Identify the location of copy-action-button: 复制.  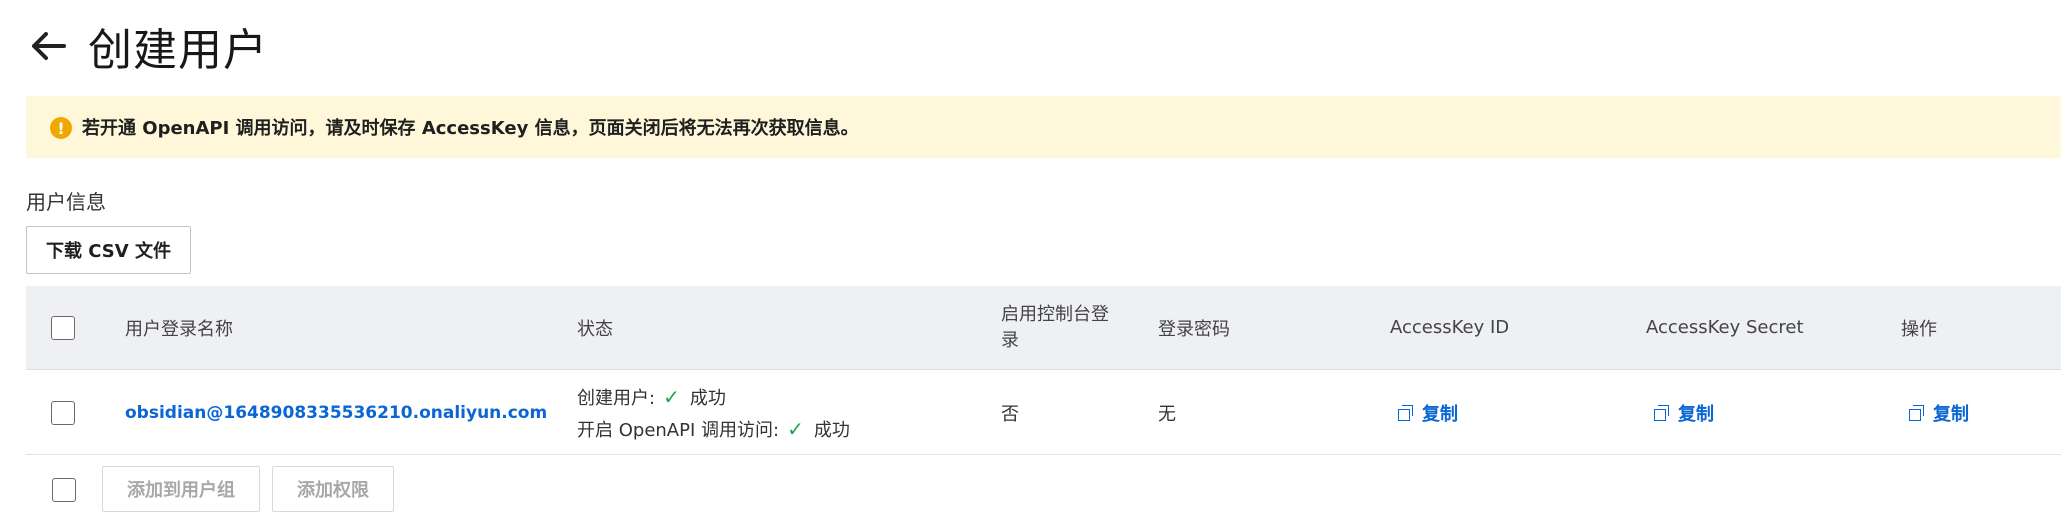
(1939, 413).